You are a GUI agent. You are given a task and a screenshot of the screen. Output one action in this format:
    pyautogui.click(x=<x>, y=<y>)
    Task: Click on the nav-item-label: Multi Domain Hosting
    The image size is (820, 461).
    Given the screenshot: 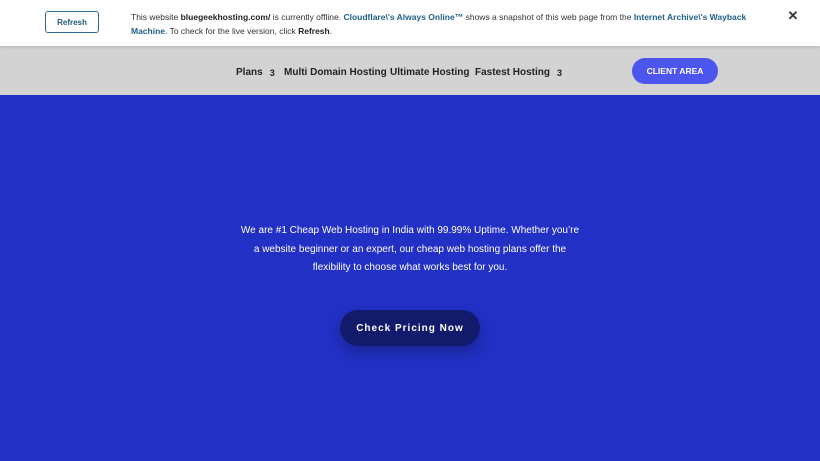 What is the action you would take?
    pyautogui.click(x=335, y=72)
    